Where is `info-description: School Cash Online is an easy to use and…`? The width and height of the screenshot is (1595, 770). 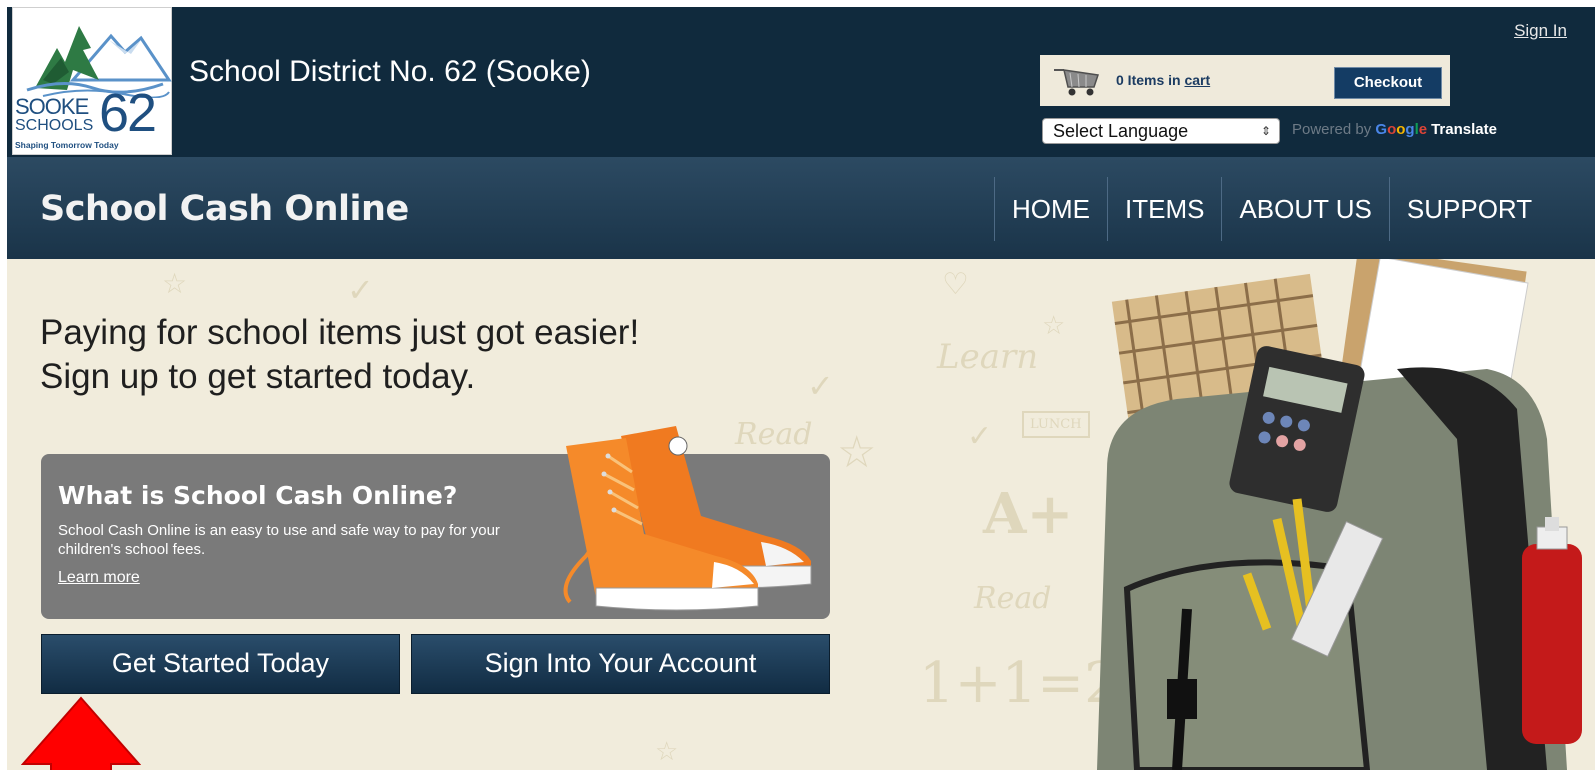
info-description: School Cash Online is an easy to use and… is located at coordinates (279, 540).